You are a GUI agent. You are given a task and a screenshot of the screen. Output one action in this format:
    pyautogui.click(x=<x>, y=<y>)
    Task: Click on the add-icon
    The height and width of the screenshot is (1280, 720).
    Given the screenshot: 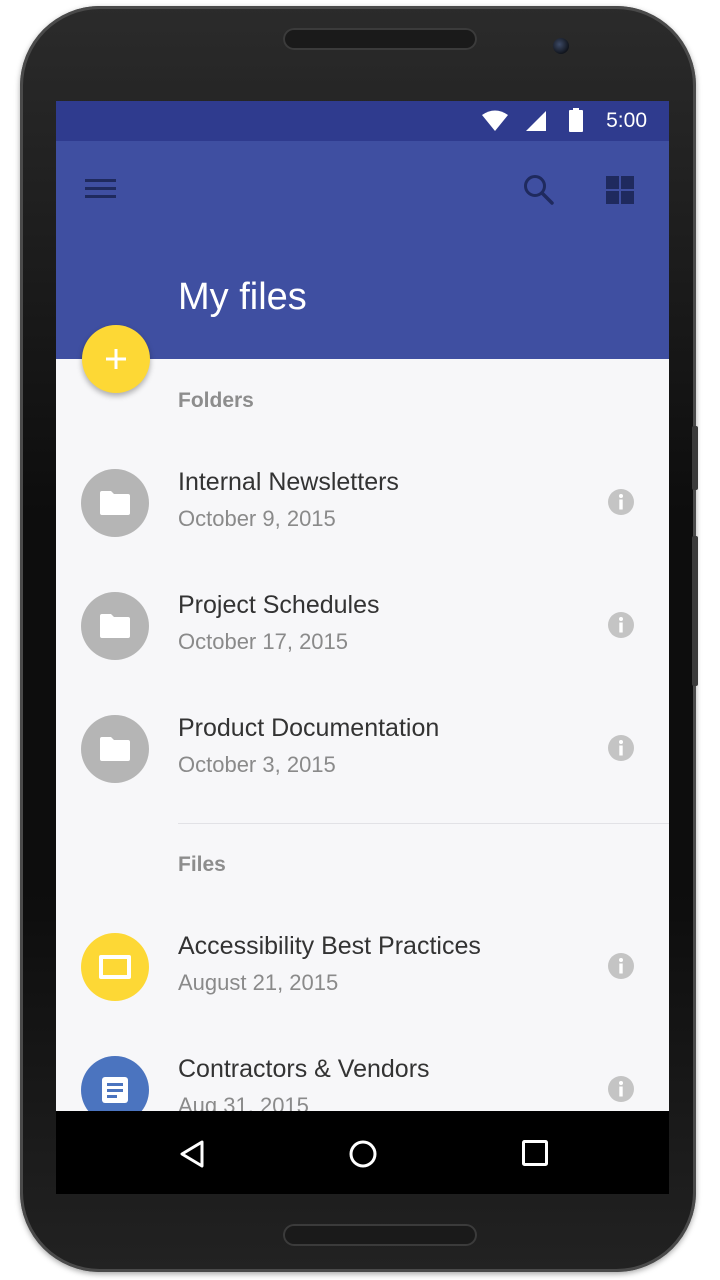 What is the action you would take?
    pyautogui.click(x=116, y=359)
    